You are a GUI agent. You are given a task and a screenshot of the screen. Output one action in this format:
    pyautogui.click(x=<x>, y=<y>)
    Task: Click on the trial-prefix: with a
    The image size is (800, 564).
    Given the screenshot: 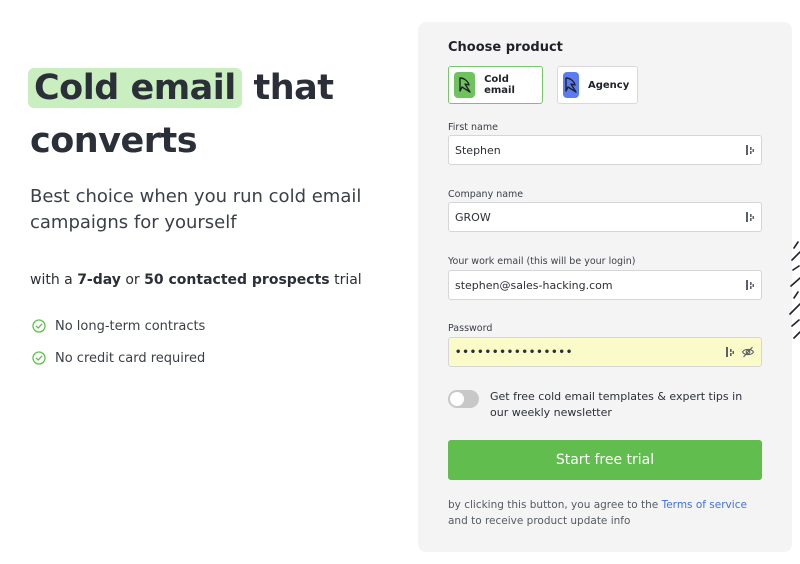 What is the action you would take?
    pyautogui.click(x=54, y=280)
    